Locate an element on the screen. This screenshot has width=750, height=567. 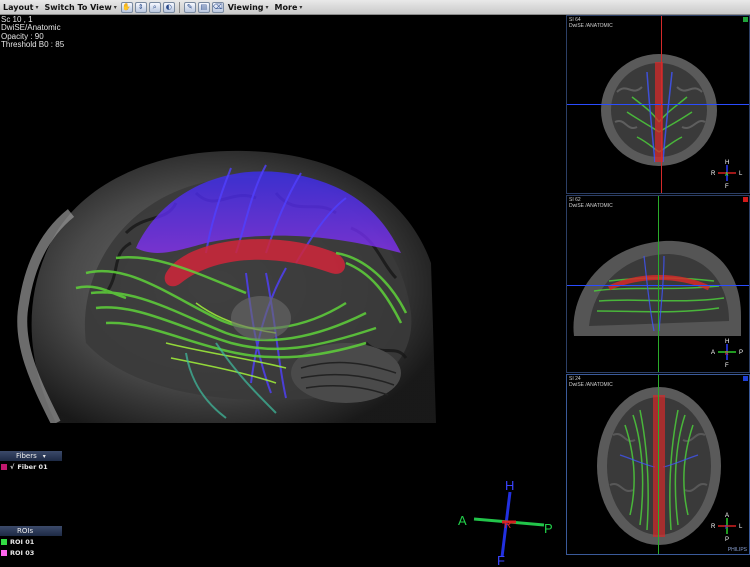
more-menu: More ▾ is located at coordinates (289, 7).